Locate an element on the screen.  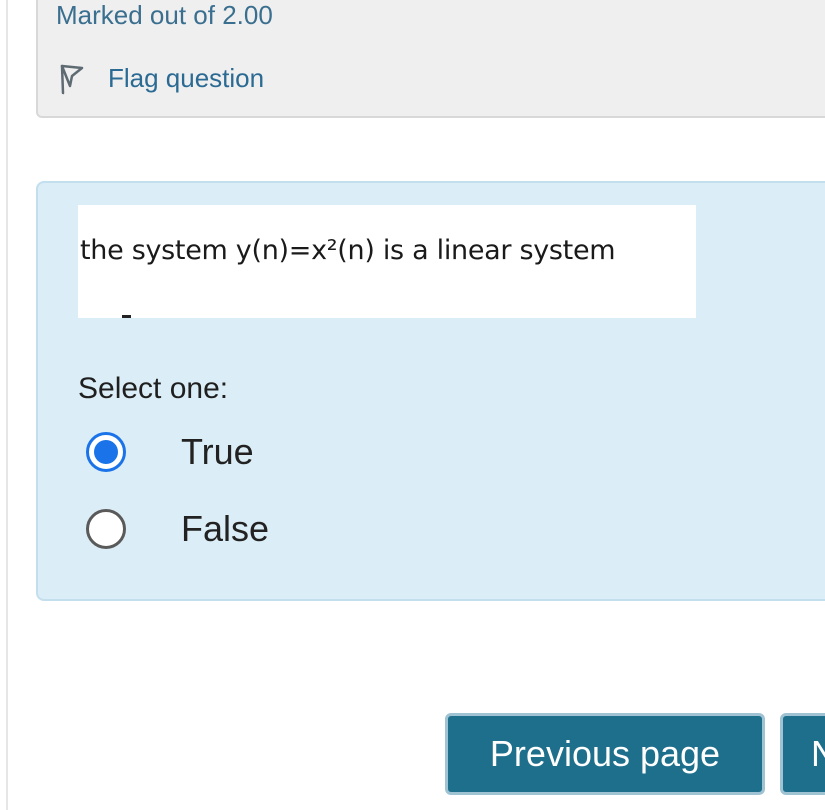
question-image: the system y(n)=x²(n) is a linear system is located at coordinates (387, 261).